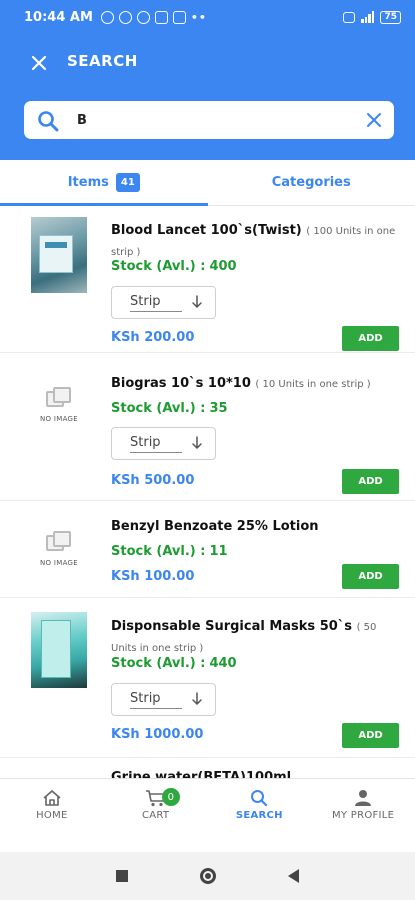  Describe the element at coordinates (125, 17) in the screenshot. I see `whatsapp-icon` at that location.